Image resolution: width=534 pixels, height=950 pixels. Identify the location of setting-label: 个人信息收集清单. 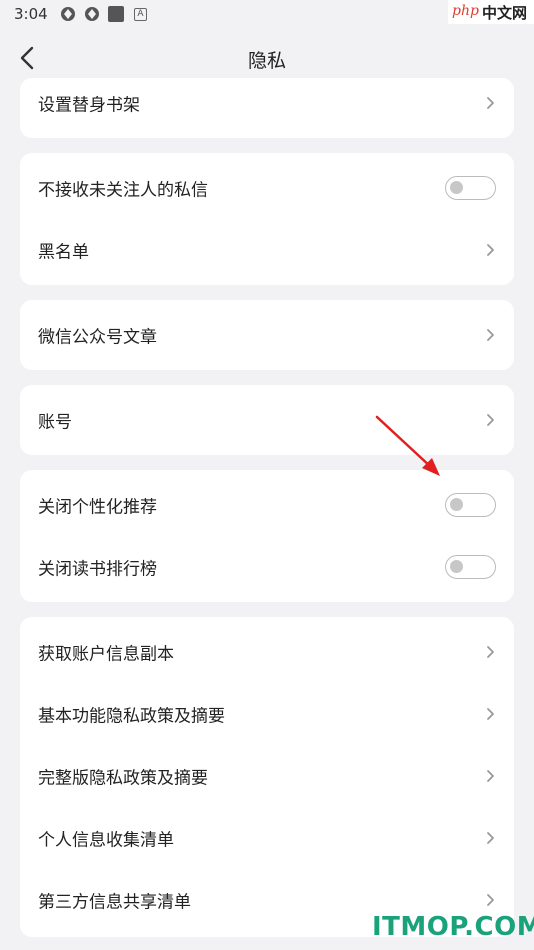
(106, 840).